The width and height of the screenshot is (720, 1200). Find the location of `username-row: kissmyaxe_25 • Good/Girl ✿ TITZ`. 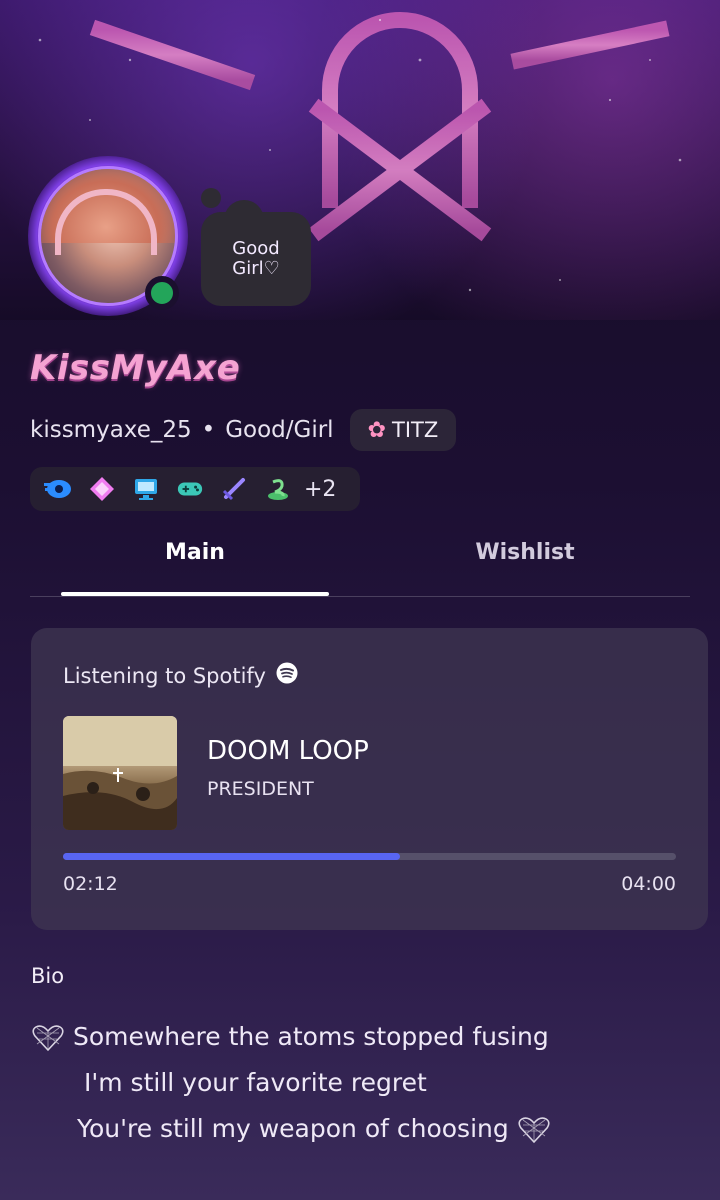

username-row: kissmyaxe_25 • Good/Girl ✿ TITZ is located at coordinates (243, 430).